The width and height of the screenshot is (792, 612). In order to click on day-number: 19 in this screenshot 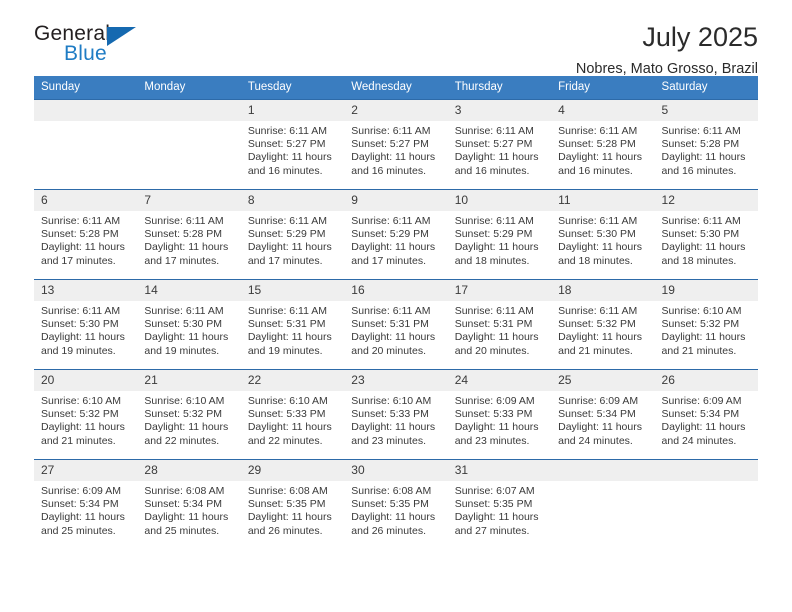, I will do `click(706, 290)`.